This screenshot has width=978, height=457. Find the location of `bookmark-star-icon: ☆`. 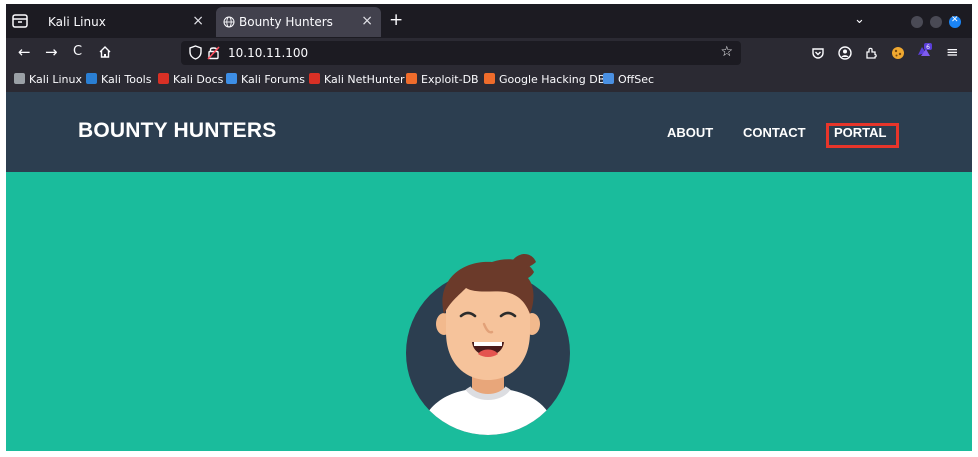

bookmark-star-icon: ☆ is located at coordinates (726, 52).